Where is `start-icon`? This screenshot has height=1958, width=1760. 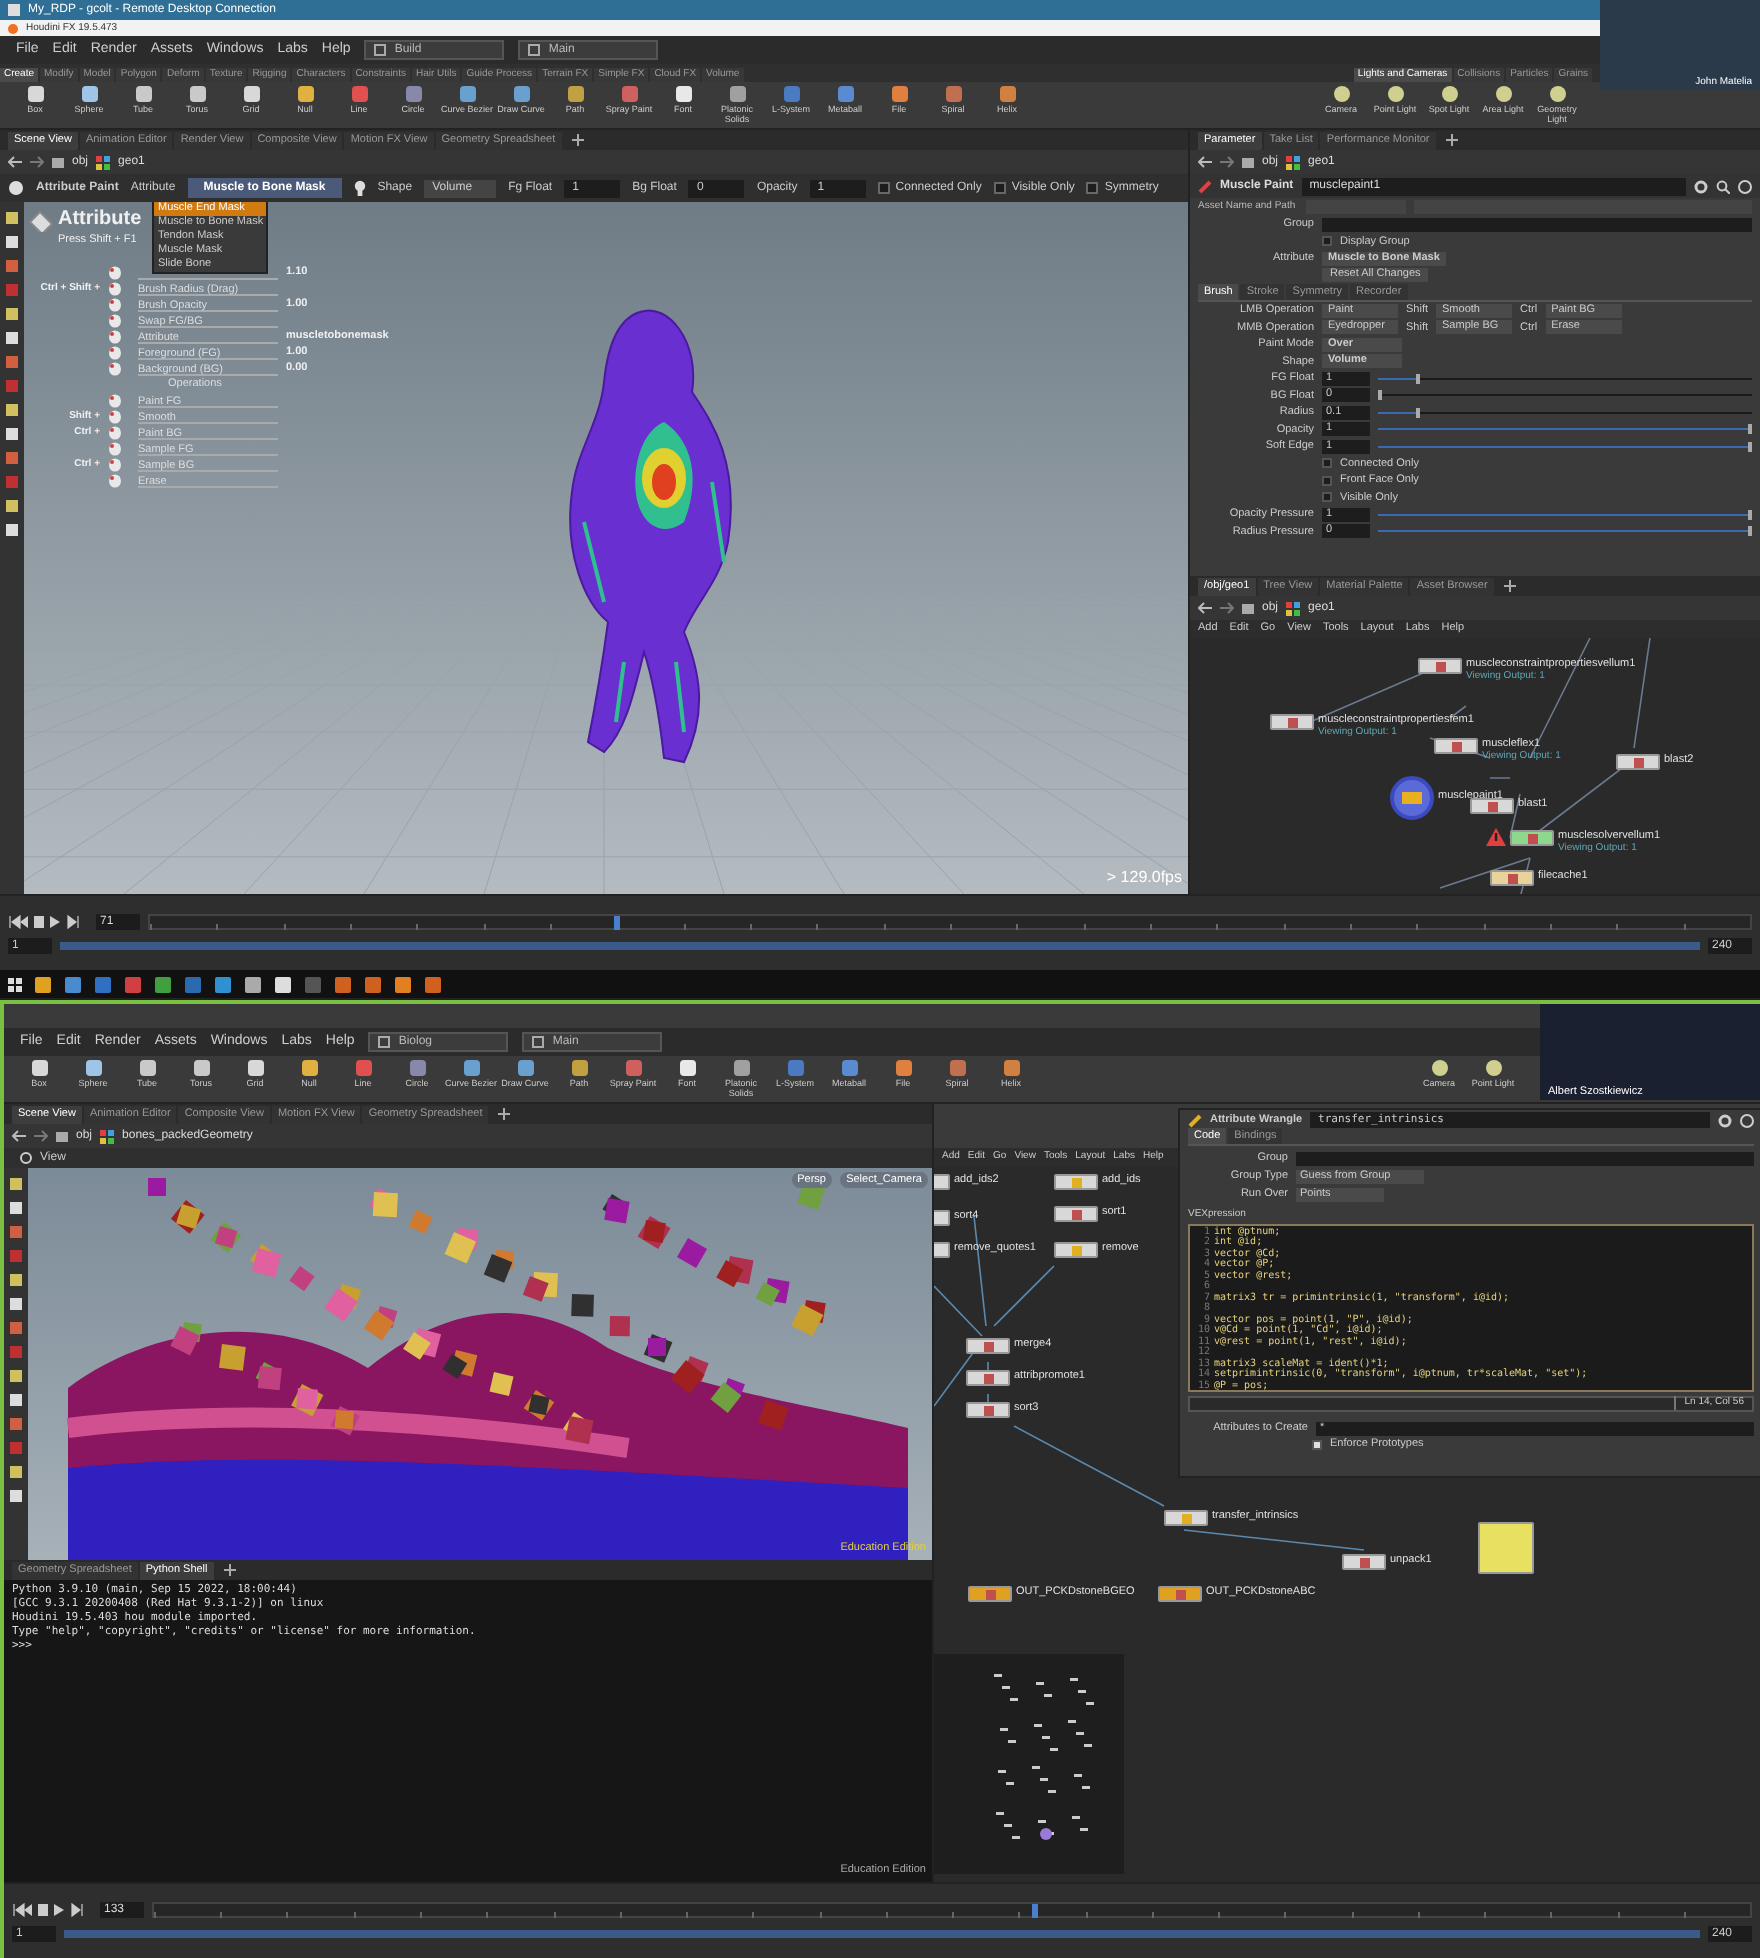 start-icon is located at coordinates (15, 984).